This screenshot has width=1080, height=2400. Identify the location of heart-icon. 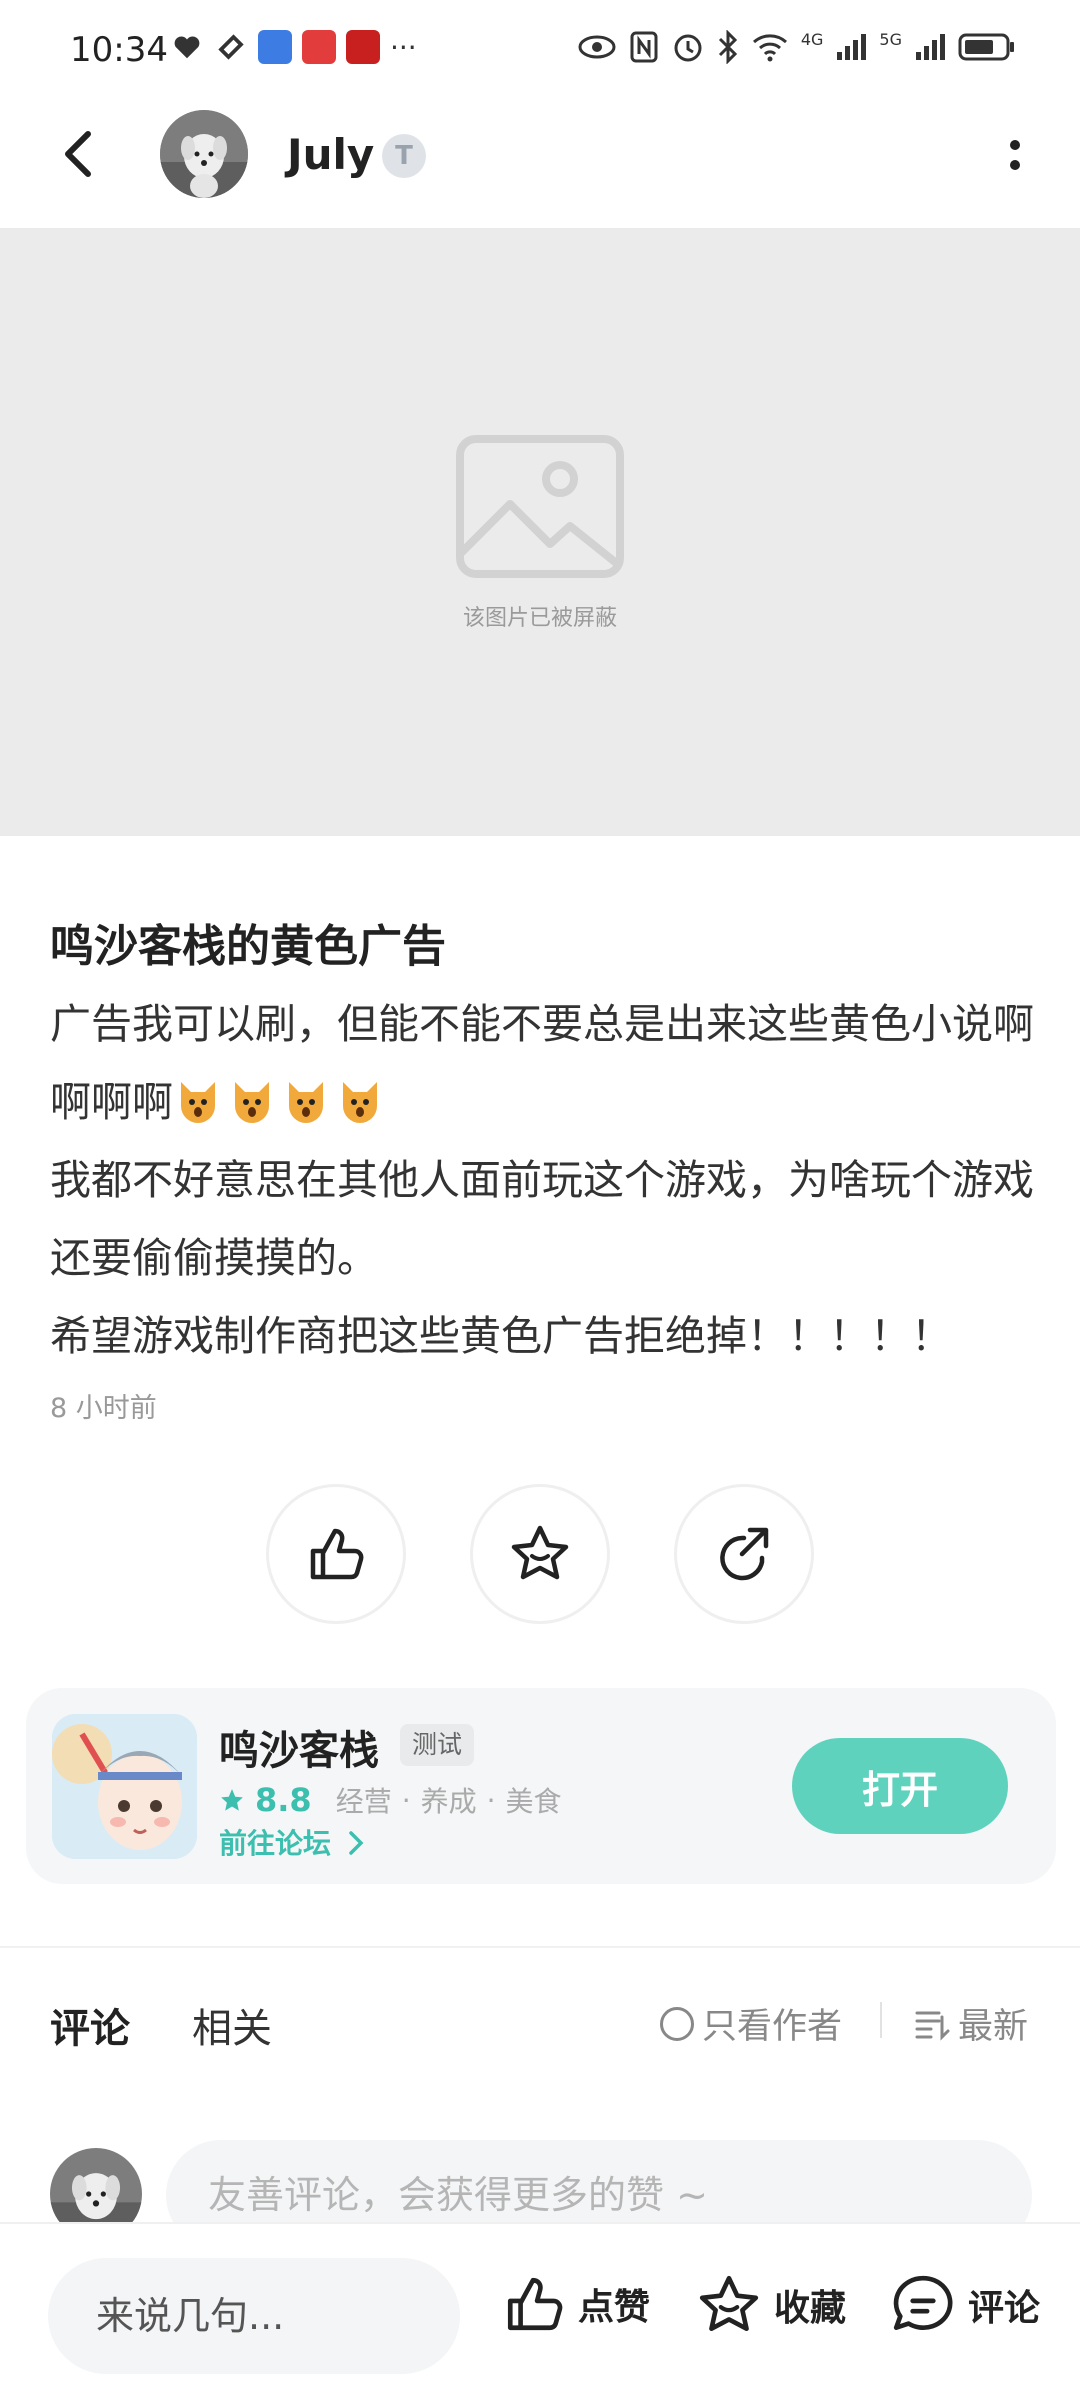
(187, 47).